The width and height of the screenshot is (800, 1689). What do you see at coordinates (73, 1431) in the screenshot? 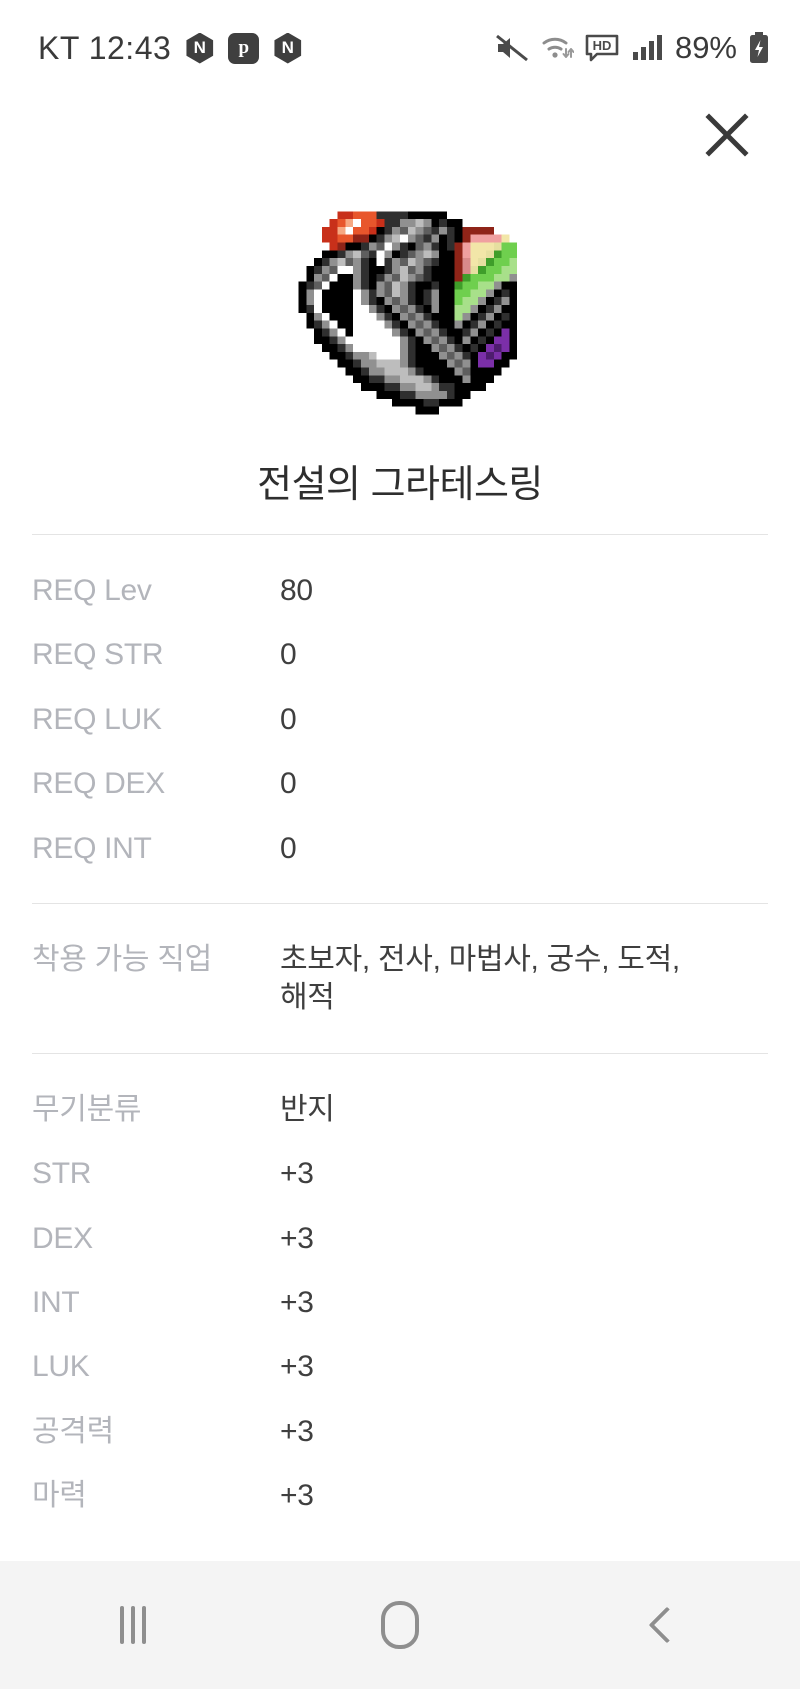
I see `row-label: 공격력` at bounding box center [73, 1431].